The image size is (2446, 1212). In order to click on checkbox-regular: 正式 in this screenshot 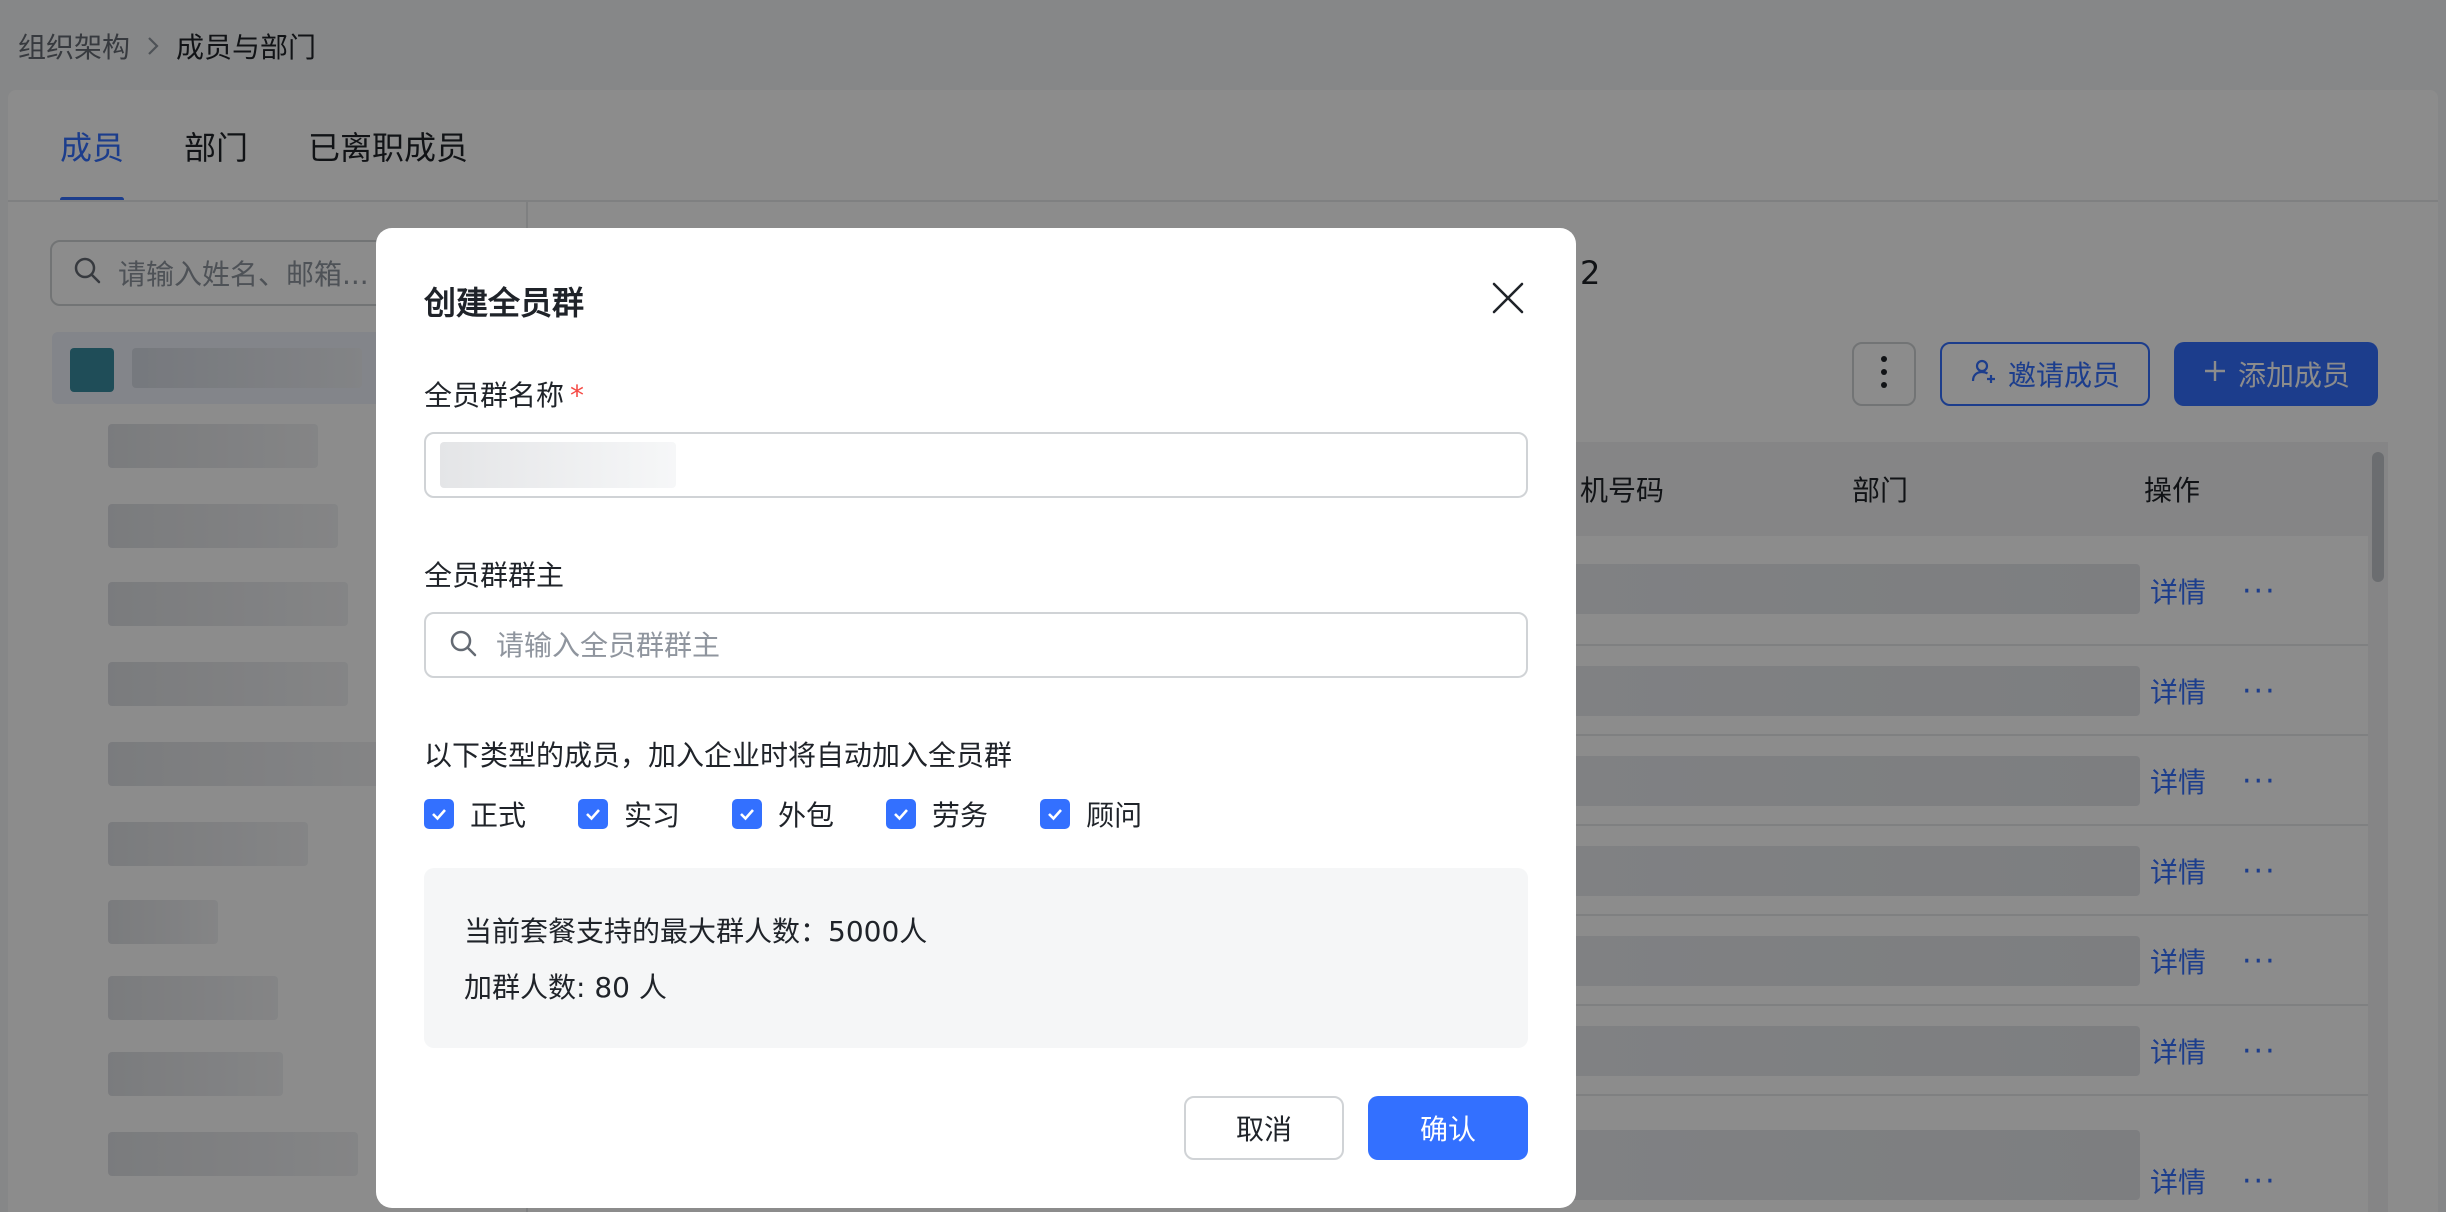, I will do `click(475, 814)`.